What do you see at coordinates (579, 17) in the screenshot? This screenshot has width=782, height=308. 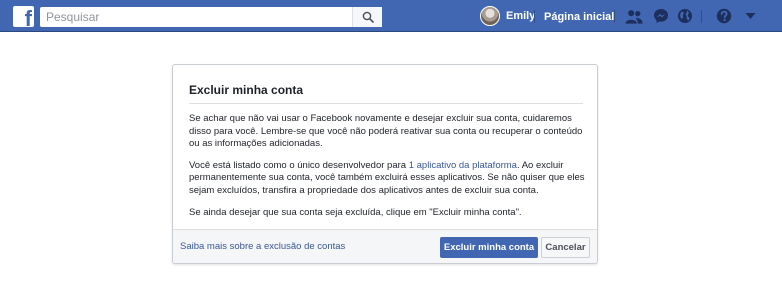 I see `home-link: Página inicial` at bounding box center [579, 17].